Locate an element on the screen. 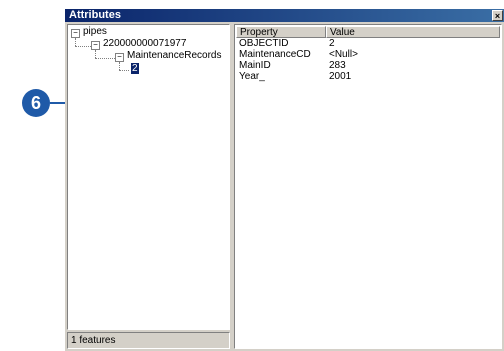  property-value: 283 is located at coordinates (337, 65).